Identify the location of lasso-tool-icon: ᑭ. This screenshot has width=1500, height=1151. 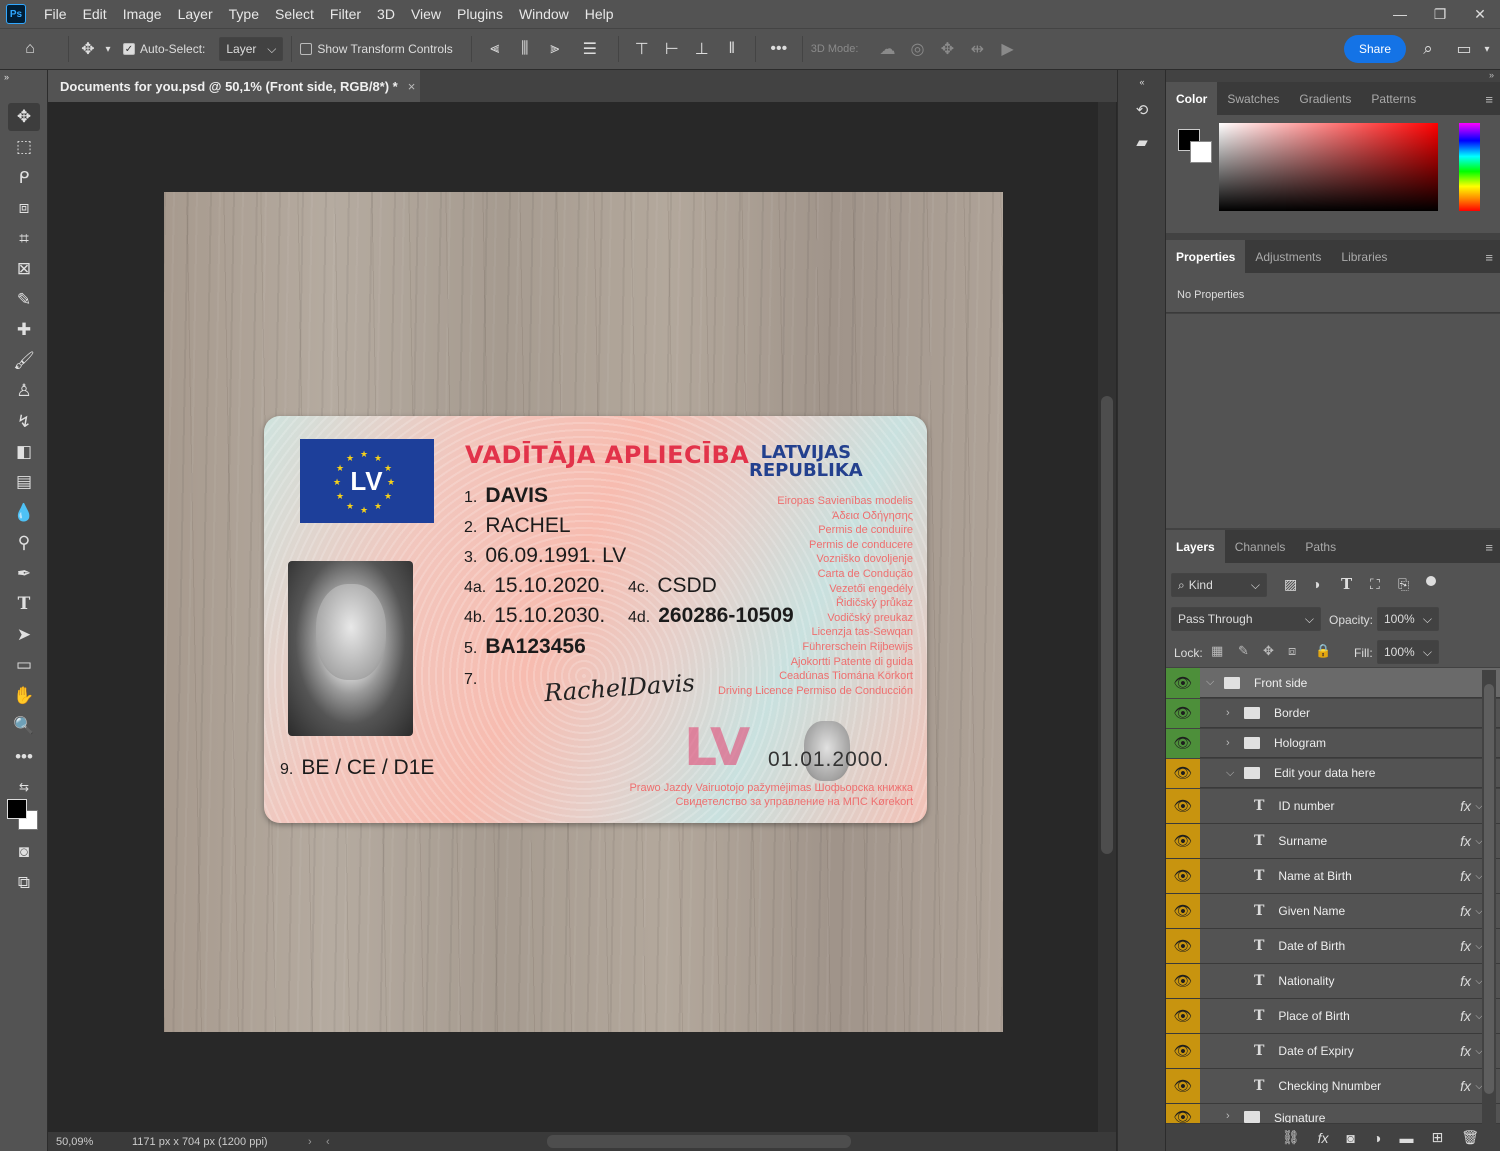
(24, 178).